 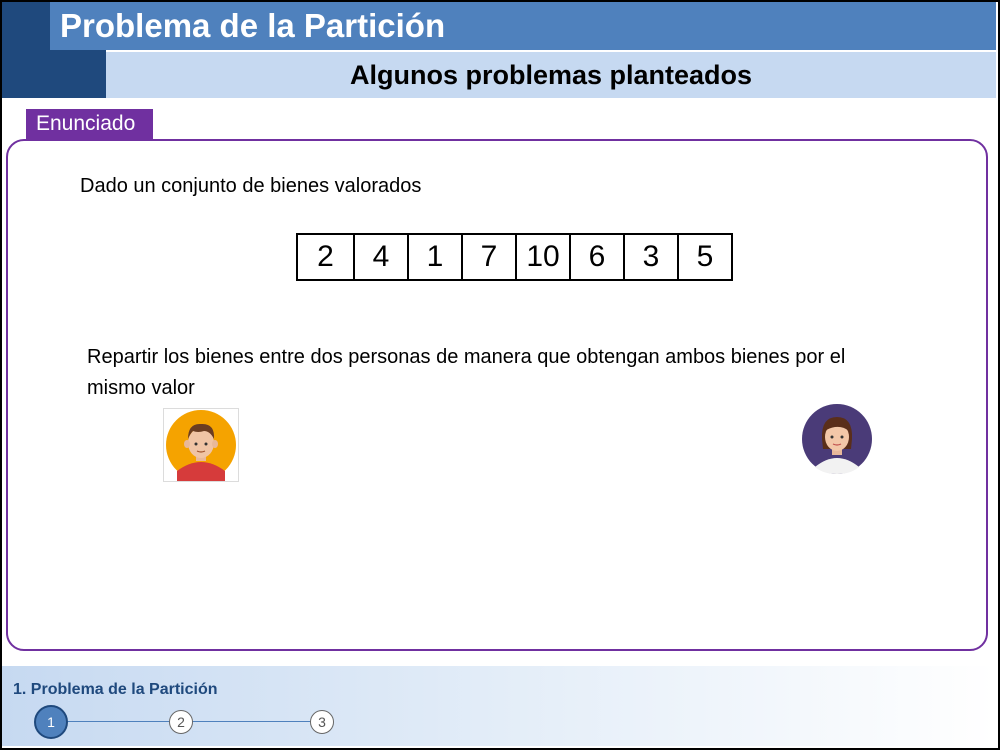 I want to click on value-cell: 3, so click(x=650, y=257).